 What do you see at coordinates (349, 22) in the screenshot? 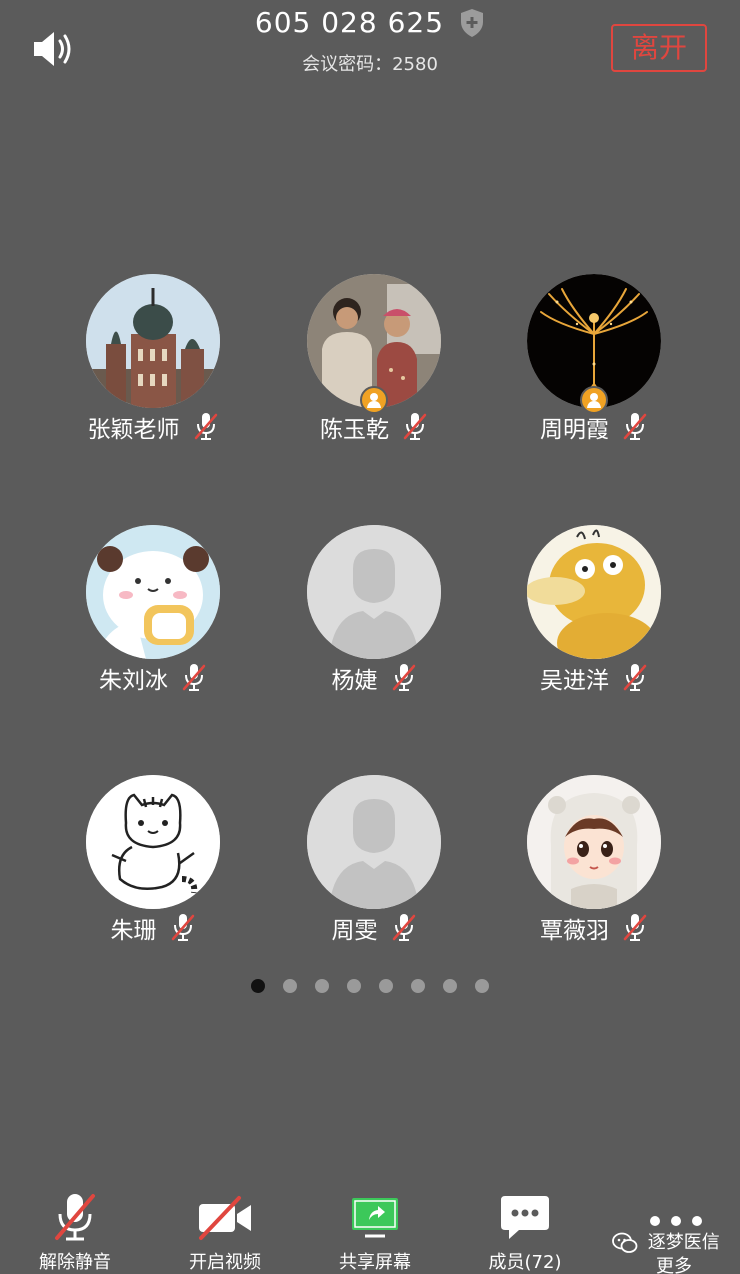
I see `meeting-id: 605 028 625` at bounding box center [349, 22].